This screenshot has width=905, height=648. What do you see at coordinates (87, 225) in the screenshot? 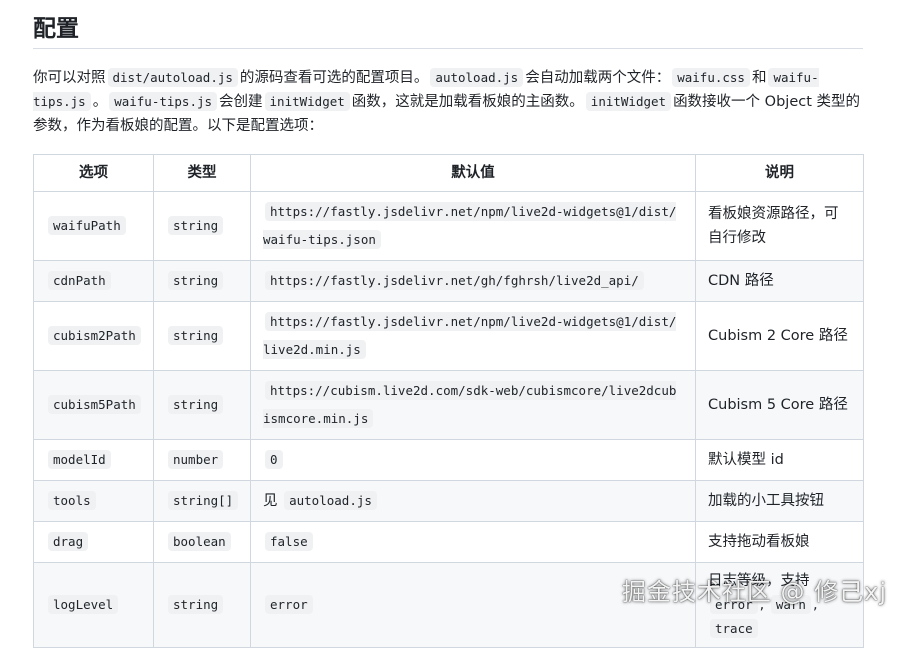
I see `option-name: waifuPath` at bounding box center [87, 225].